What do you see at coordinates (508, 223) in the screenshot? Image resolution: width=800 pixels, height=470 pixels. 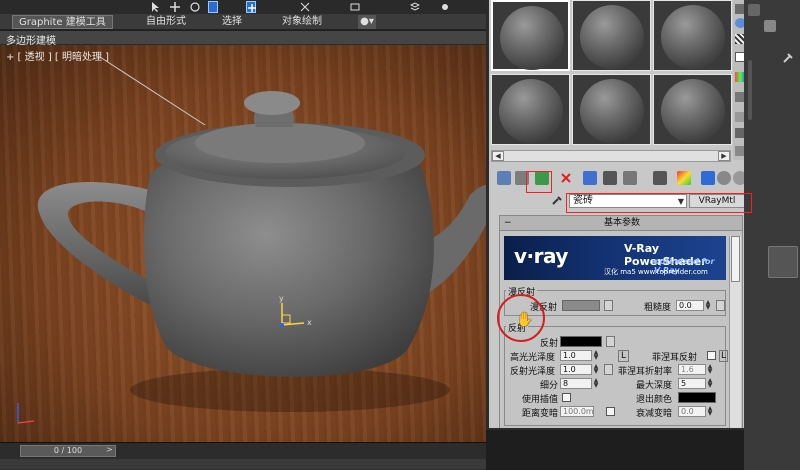 I see `collapse-icon: −` at bounding box center [508, 223].